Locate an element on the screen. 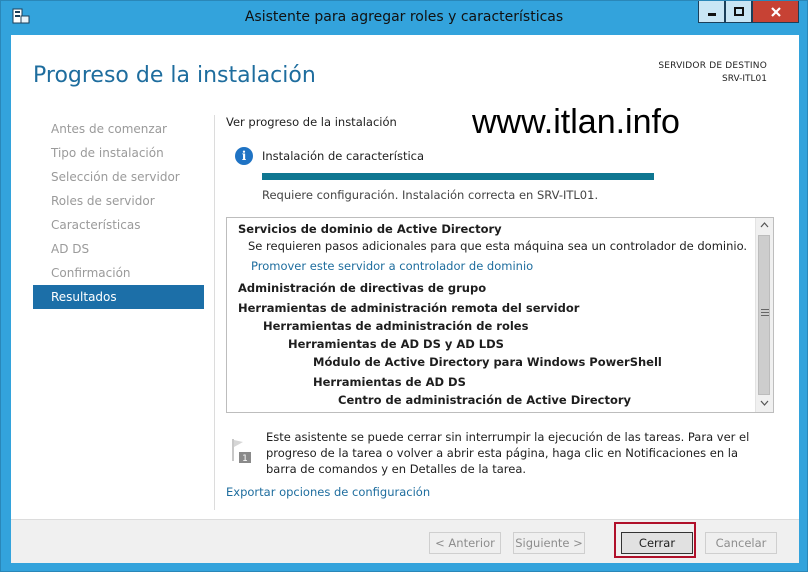 The width and height of the screenshot is (808, 572). step-tipo-de-instalacion: Tipo de instalación is located at coordinates (118, 153).